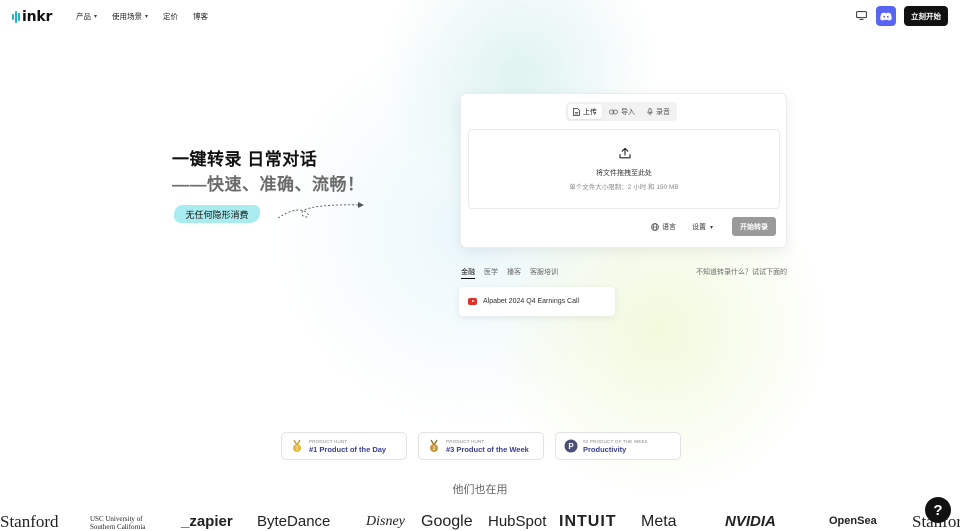 Image resolution: width=960 pixels, height=531 pixels. I want to click on opensea-logo: OpenSea, so click(853, 521).